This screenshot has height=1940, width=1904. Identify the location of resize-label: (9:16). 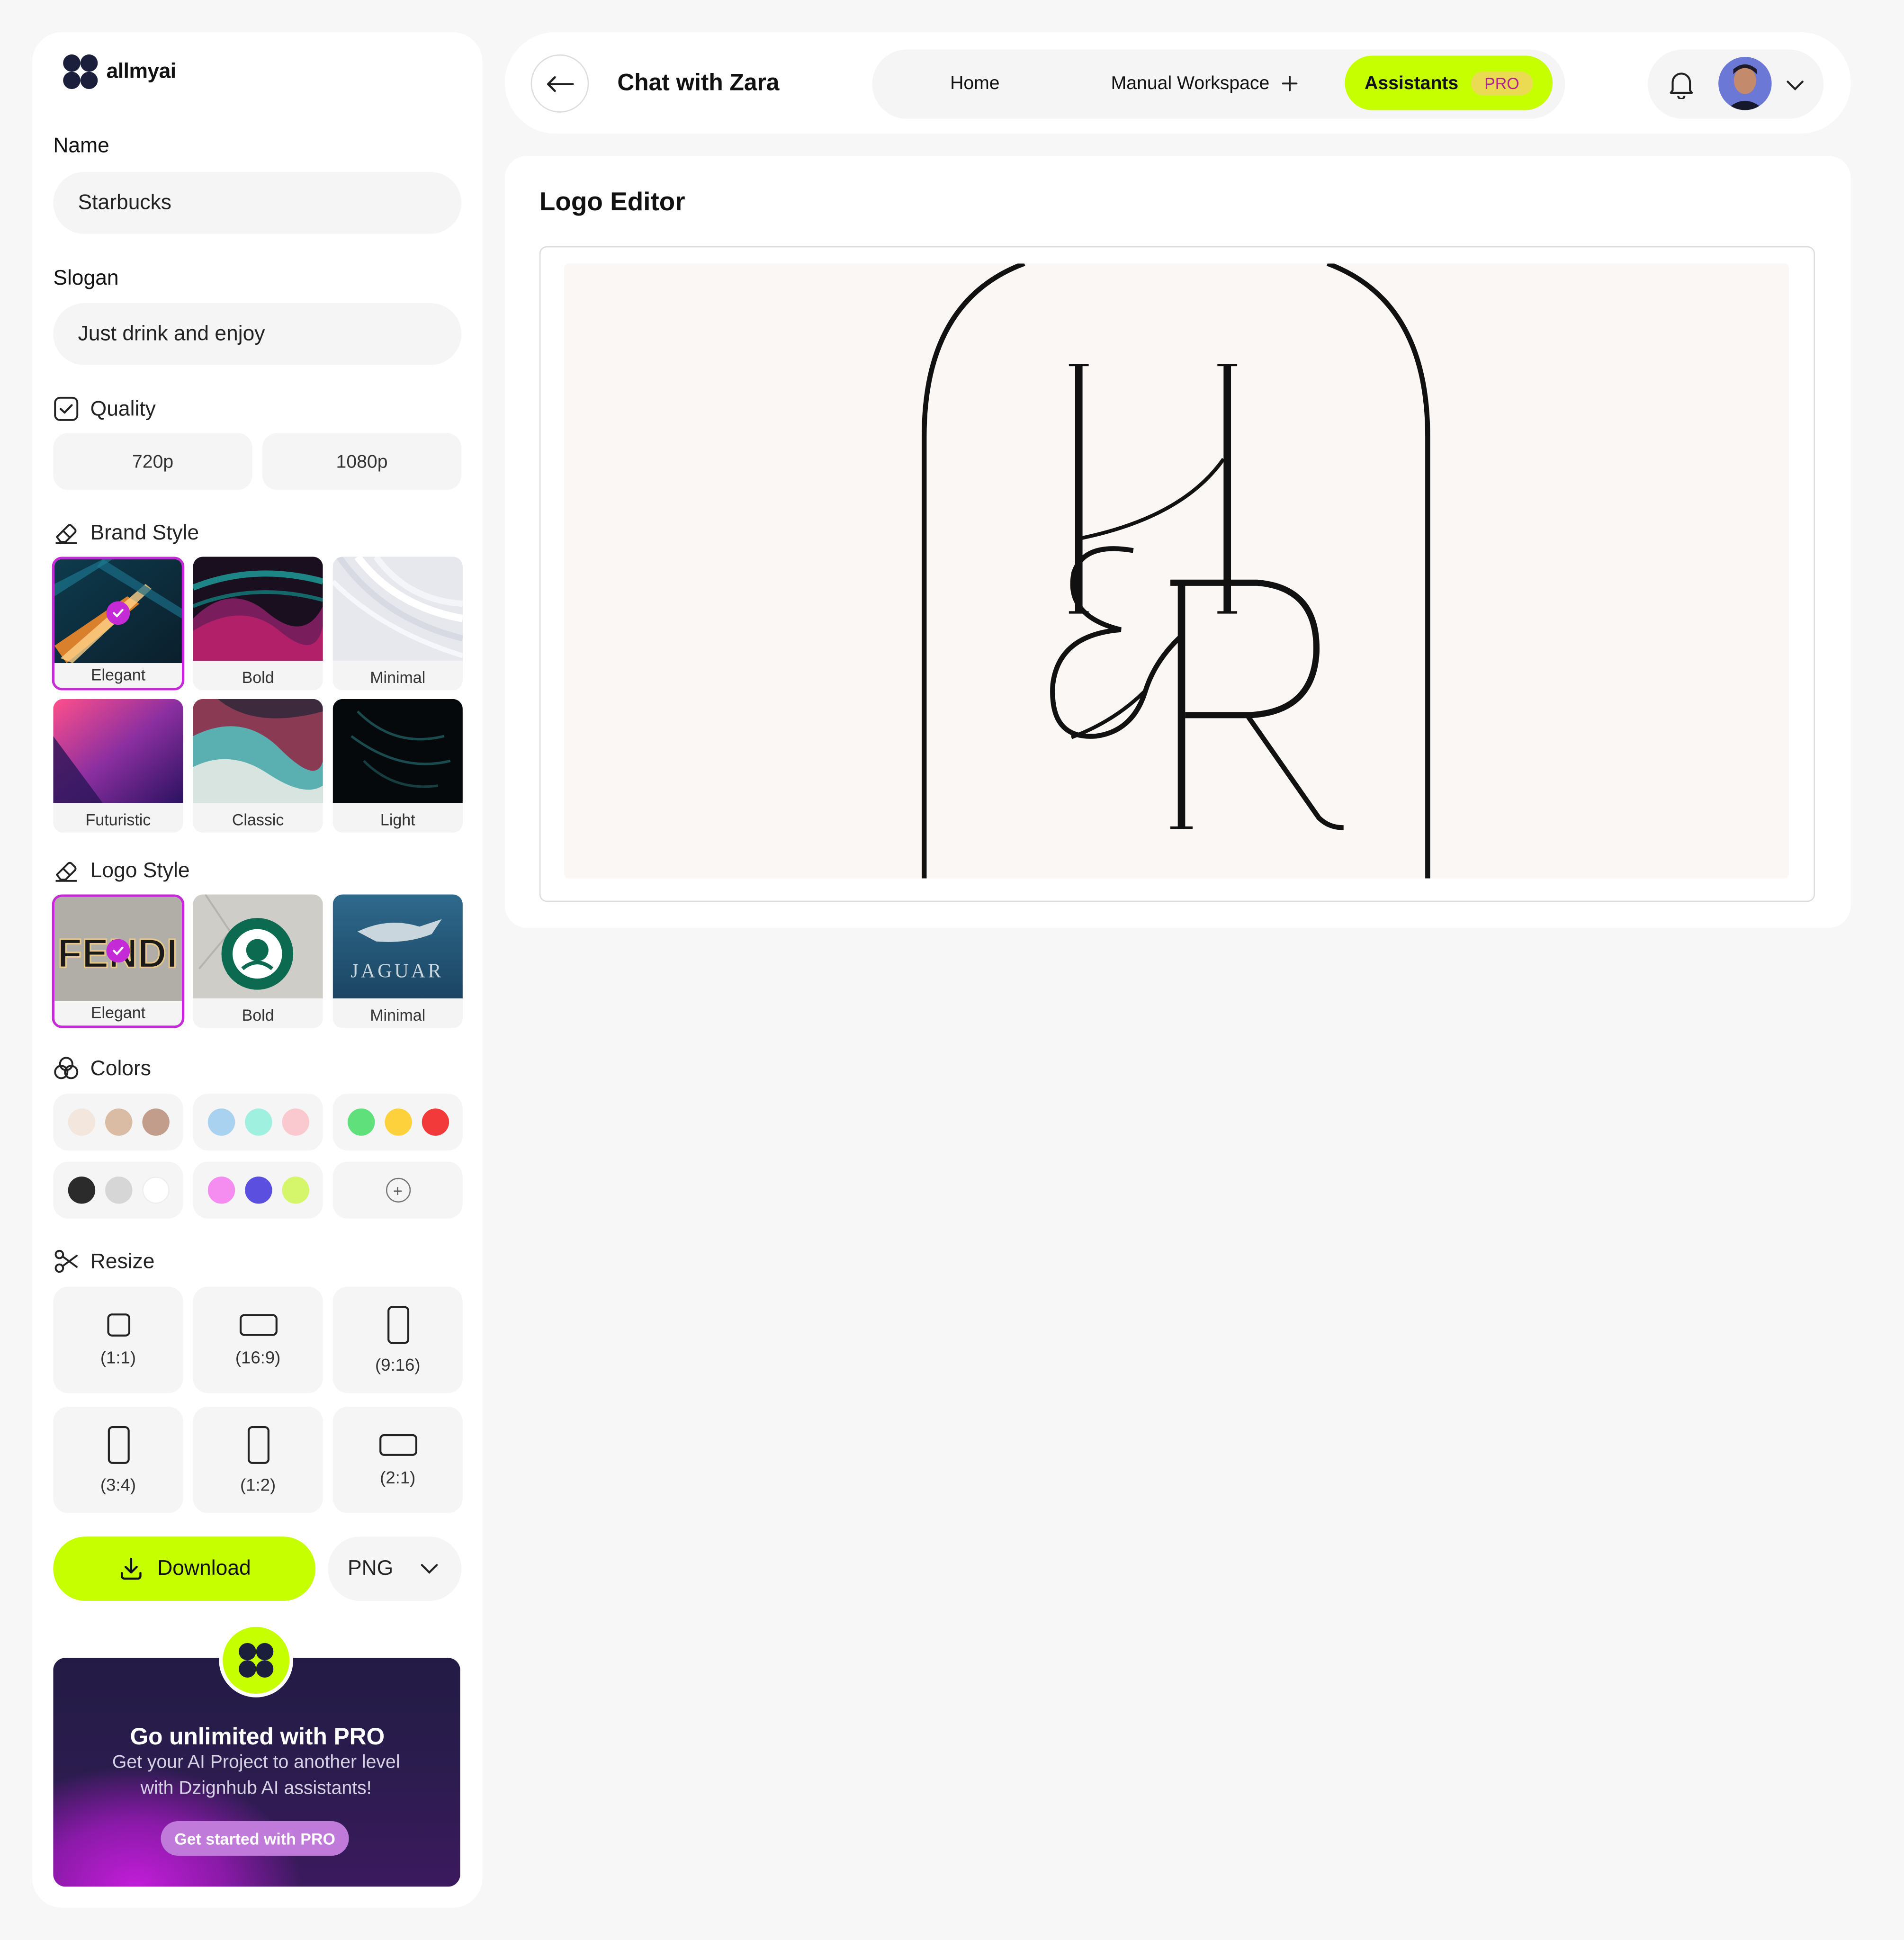
(398, 1365).